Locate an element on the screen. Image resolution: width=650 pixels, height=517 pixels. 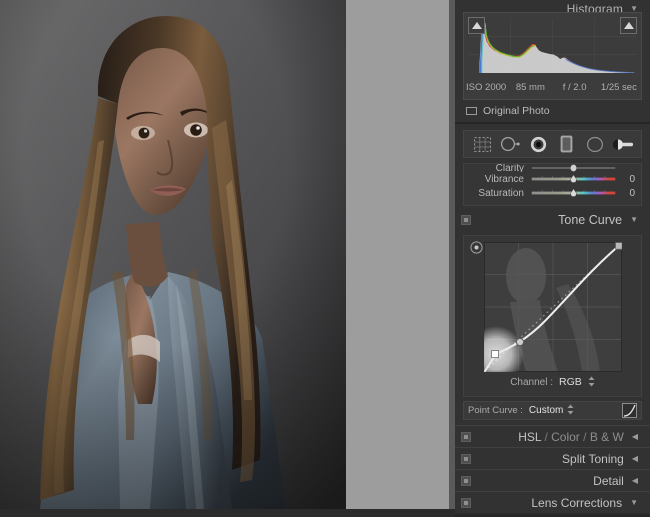
channel-row: Channel : RGB is located at coordinates (552, 382).